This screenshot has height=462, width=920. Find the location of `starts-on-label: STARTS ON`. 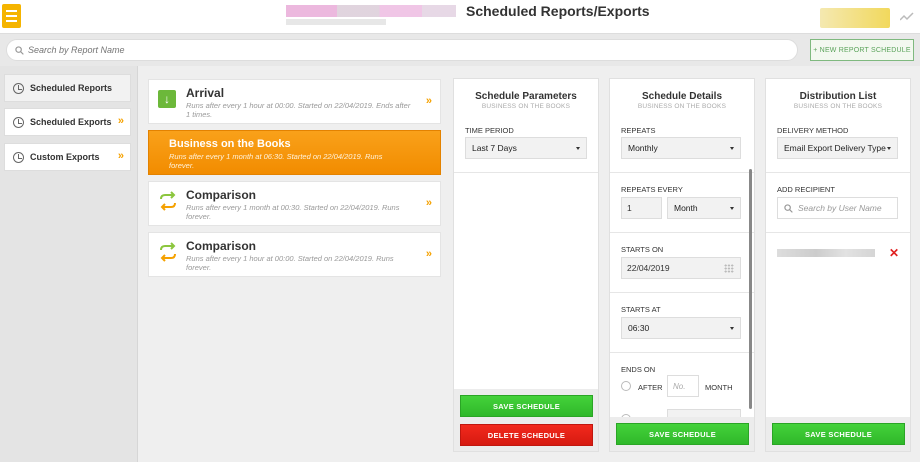

starts-on-label: STARTS ON is located at coordinates (642, 249).